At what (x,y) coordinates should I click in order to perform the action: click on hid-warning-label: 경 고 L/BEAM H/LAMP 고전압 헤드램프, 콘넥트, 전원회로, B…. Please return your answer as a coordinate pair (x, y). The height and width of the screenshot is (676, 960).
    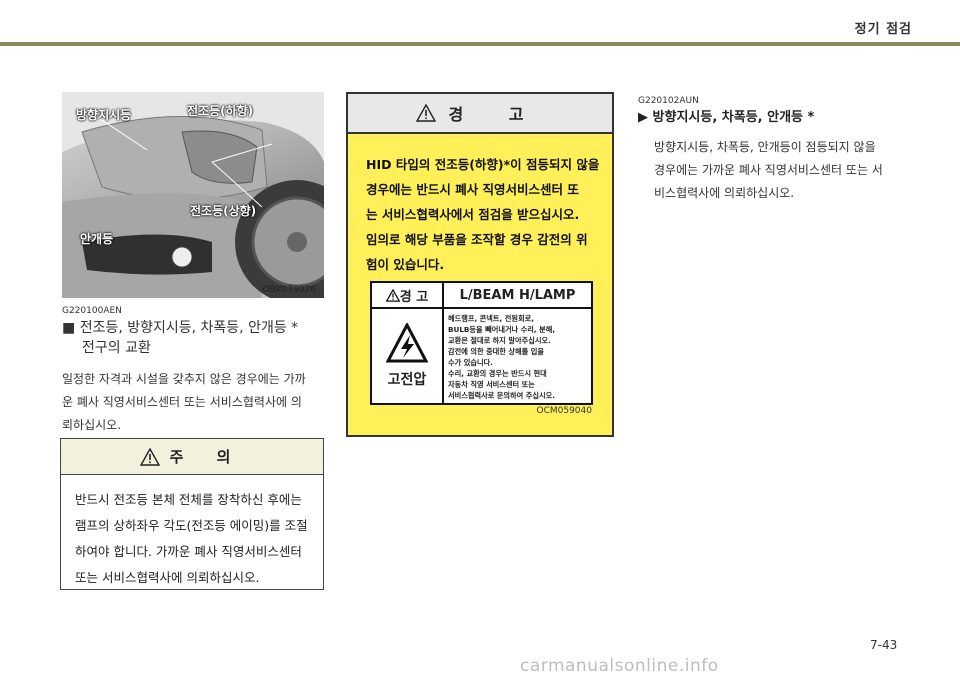
    Looking at the image, I should click on (481, 343).